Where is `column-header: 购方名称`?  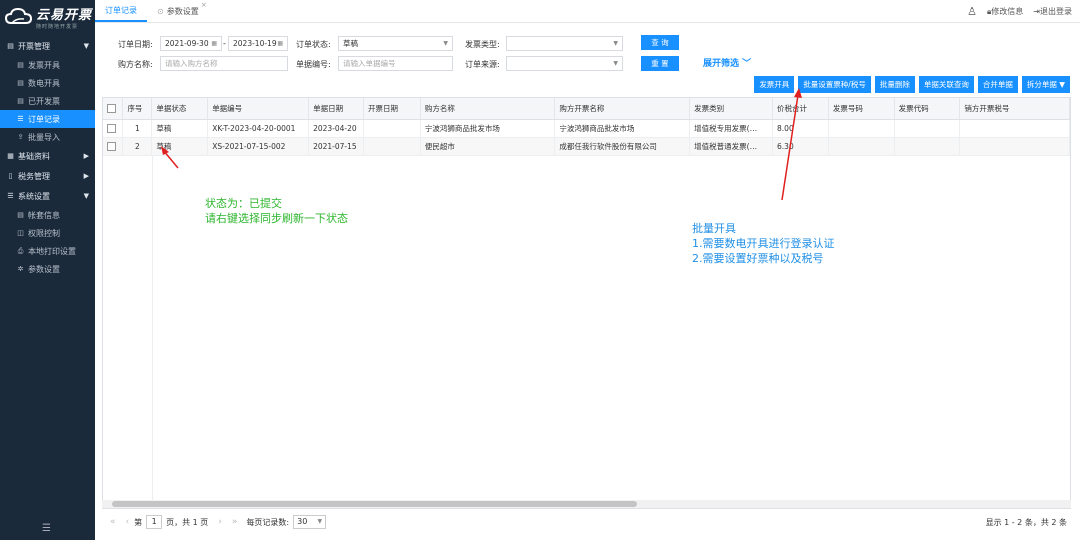 column-header: 购方名称 is located at coordinates (488, 109).